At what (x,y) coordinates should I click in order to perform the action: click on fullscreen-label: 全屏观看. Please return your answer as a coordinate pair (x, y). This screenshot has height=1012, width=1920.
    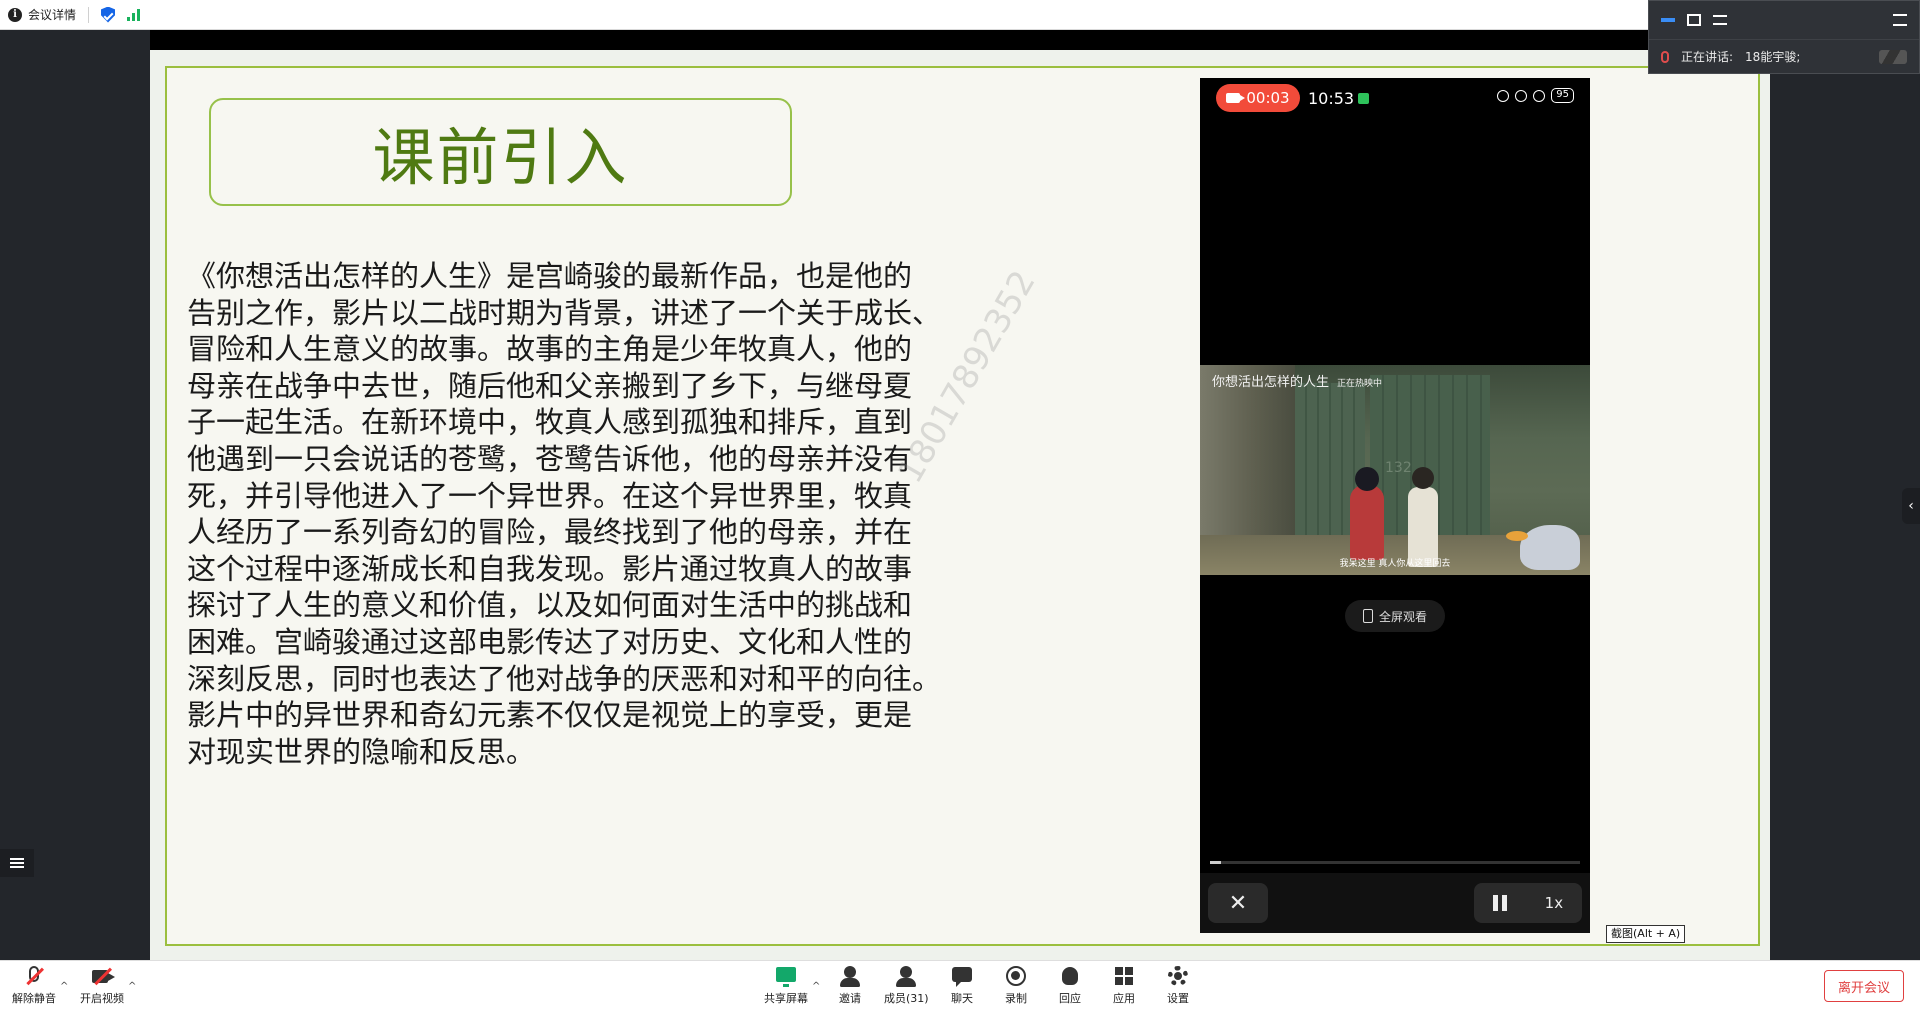
    Looking at the image, I should click on (1402, 616).